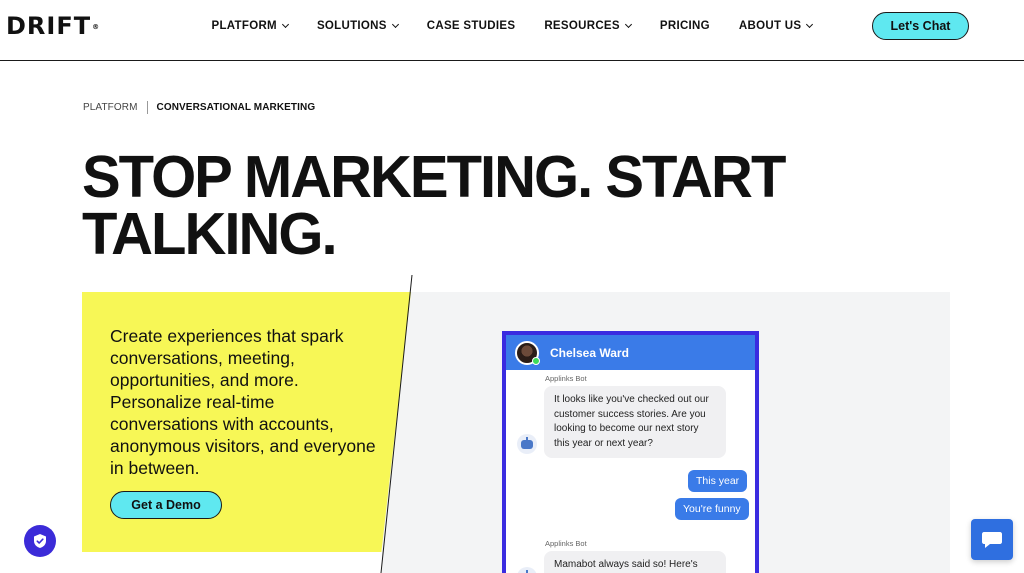  I want to click on logo-registered-mark: ®, so click(96, 27).